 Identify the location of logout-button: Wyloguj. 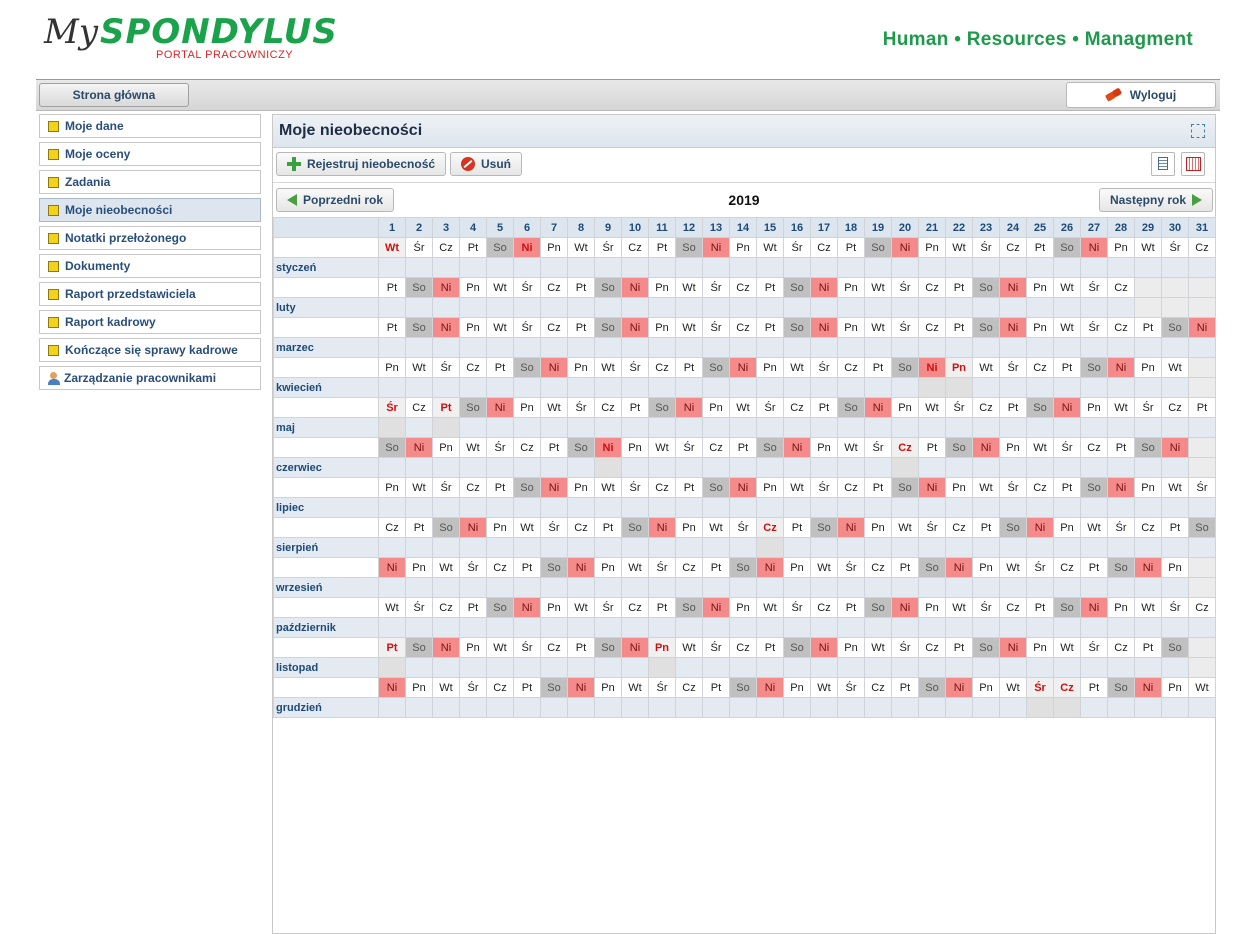
(1141, 95).